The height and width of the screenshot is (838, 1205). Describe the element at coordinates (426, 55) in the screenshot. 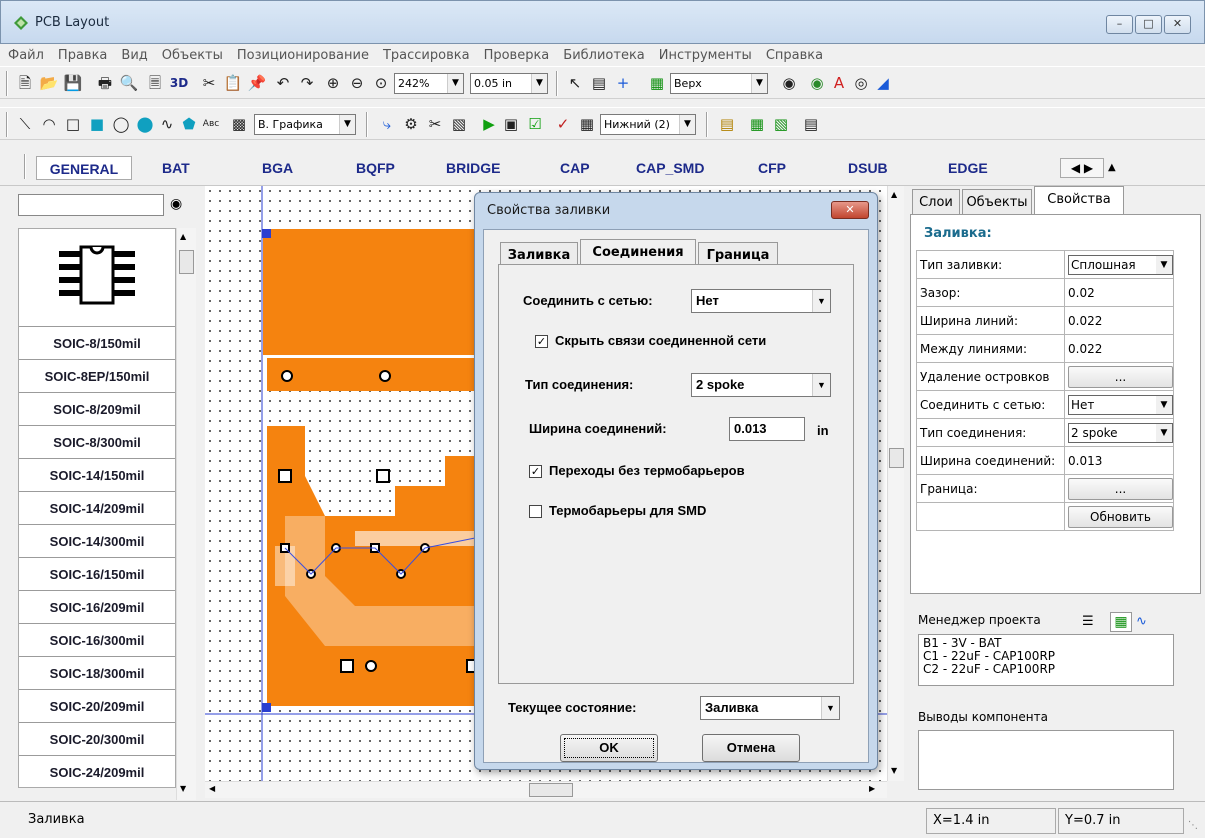

I see `menu-routing: Трассировка` at that location.